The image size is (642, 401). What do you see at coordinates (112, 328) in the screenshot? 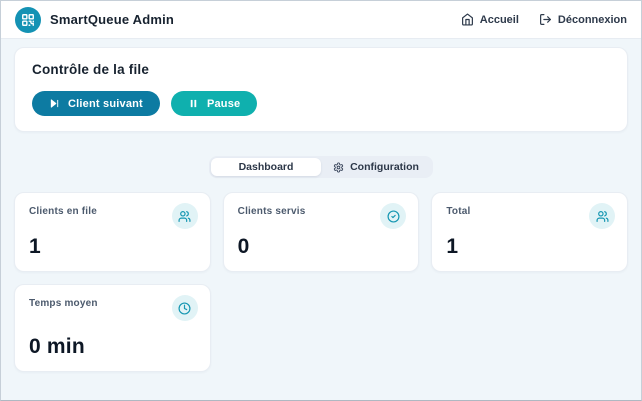
I see `stat-card-temps-moyen: Temps moyen 0 min` at bounding box center [112, 328].